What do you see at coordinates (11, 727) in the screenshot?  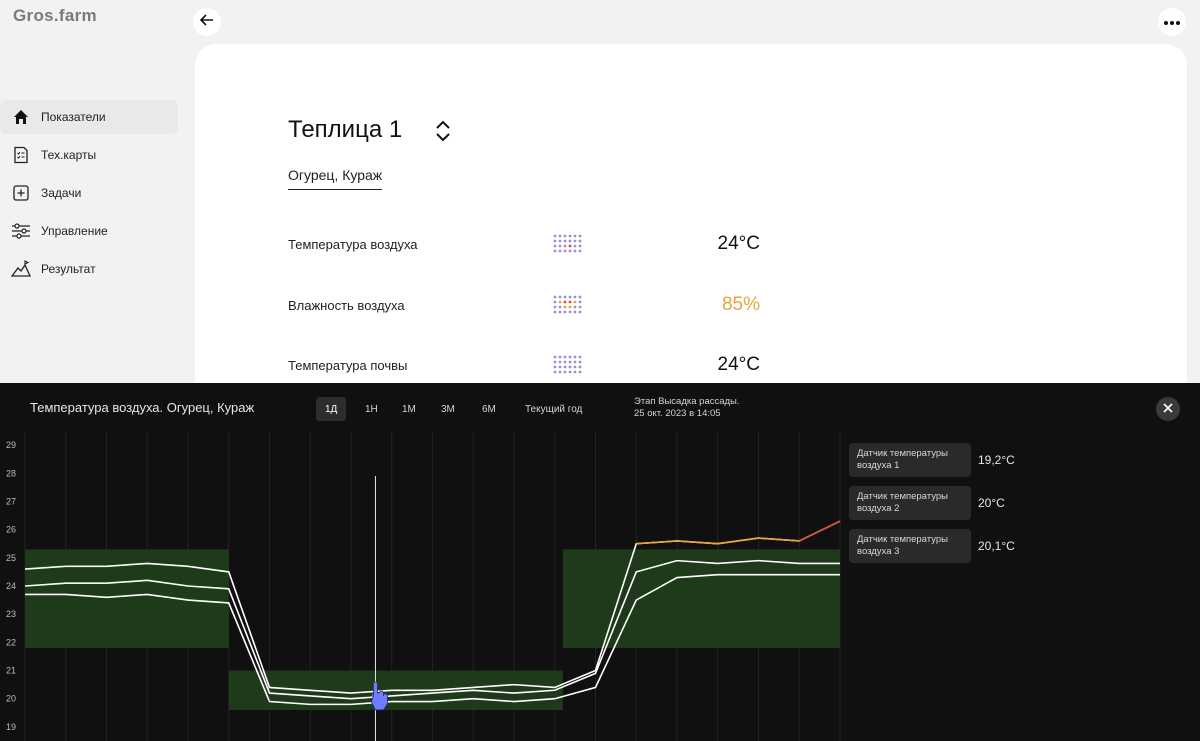 I see `y-tick-label: 19` at bounding box center [11, 727].